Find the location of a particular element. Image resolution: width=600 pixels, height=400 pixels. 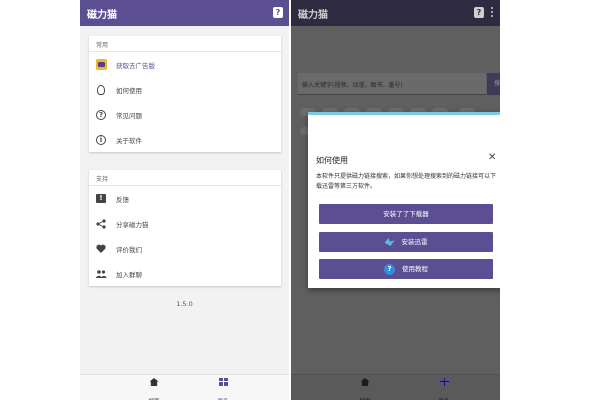

close-icon: ✕ is located at coordinates (492, 158).